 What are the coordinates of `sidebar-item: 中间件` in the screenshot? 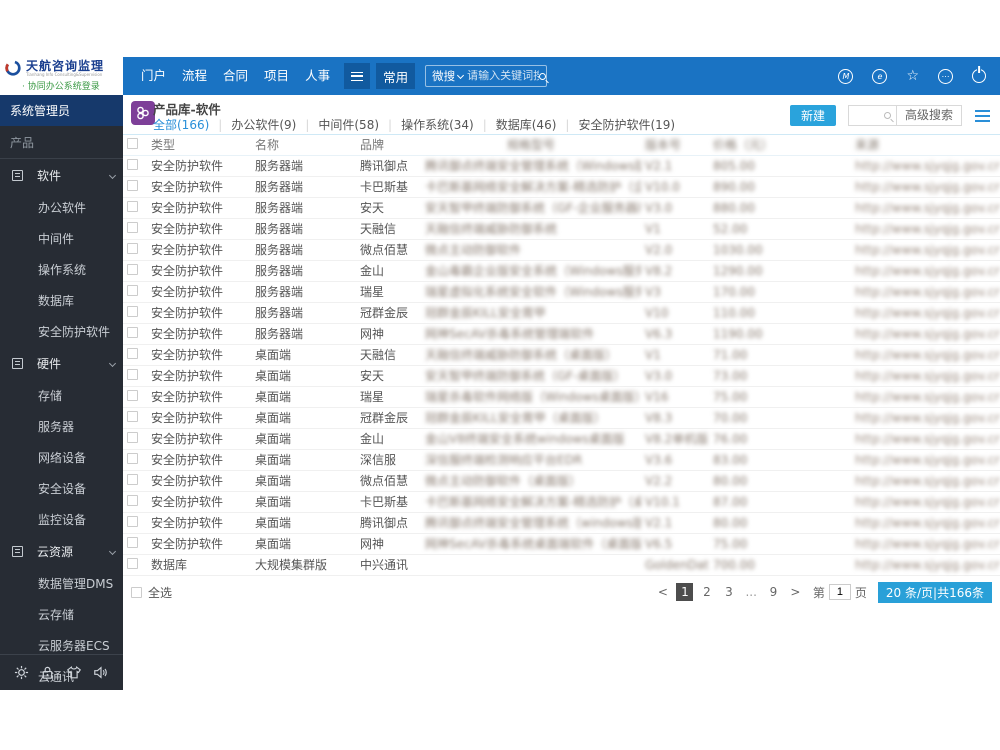 It's located at (61, 238).